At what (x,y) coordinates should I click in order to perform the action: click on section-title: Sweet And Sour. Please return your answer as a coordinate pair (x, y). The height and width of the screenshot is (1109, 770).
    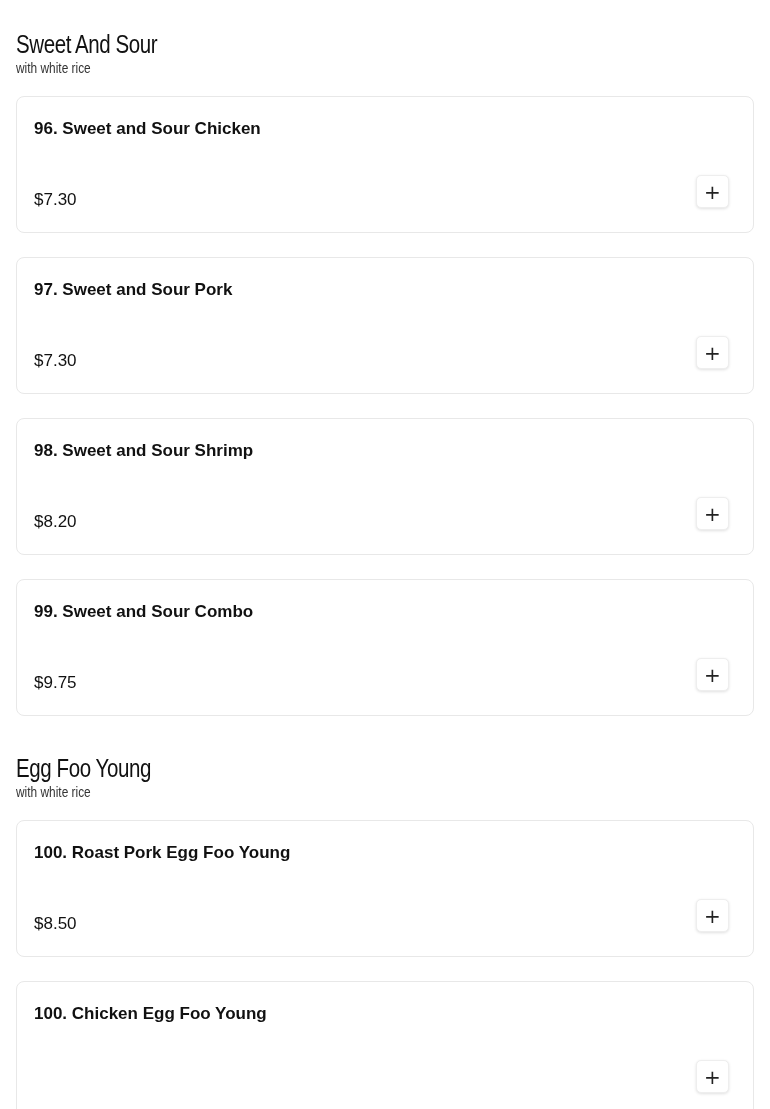
    Looking at the image, I should click on (87, 44).